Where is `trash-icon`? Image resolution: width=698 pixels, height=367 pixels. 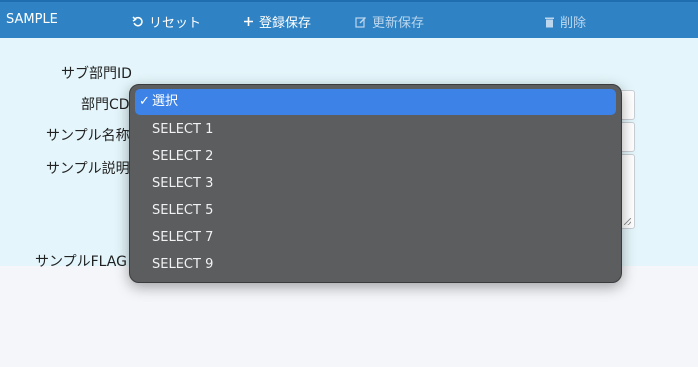 trash-icon is located at coordinates (549, 22).